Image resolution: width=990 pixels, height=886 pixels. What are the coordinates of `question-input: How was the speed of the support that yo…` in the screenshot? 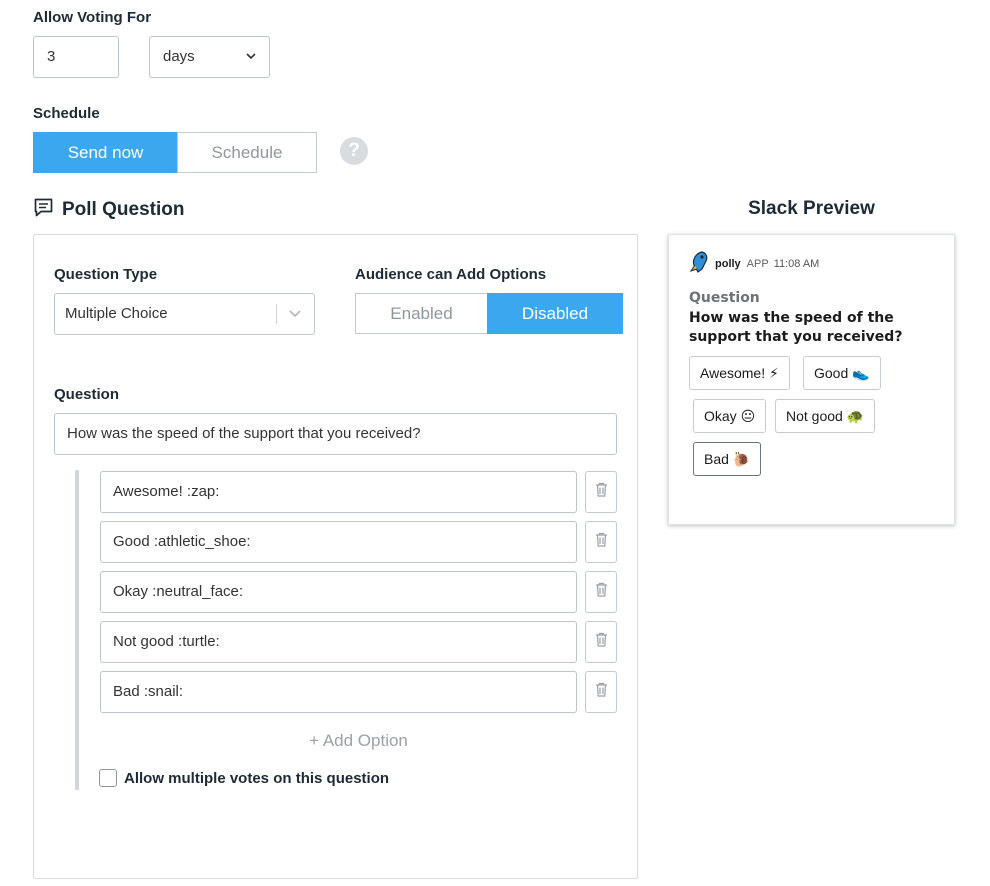 It's located at (335, 434).